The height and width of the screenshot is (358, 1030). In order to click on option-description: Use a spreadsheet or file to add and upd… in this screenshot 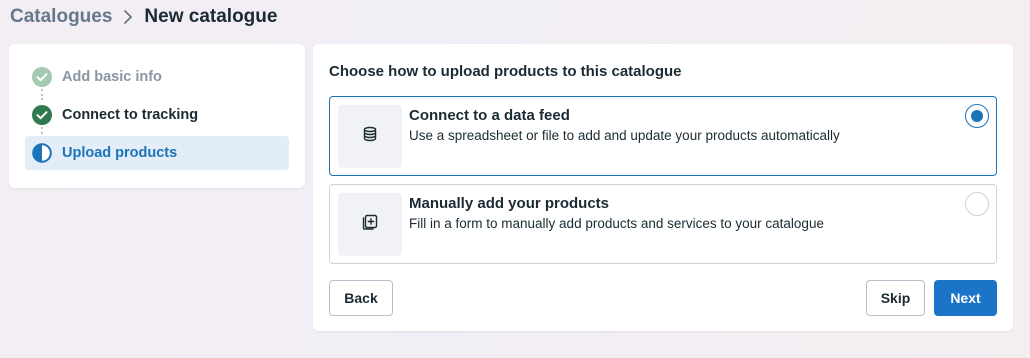, I will do `click(624, 135)`.